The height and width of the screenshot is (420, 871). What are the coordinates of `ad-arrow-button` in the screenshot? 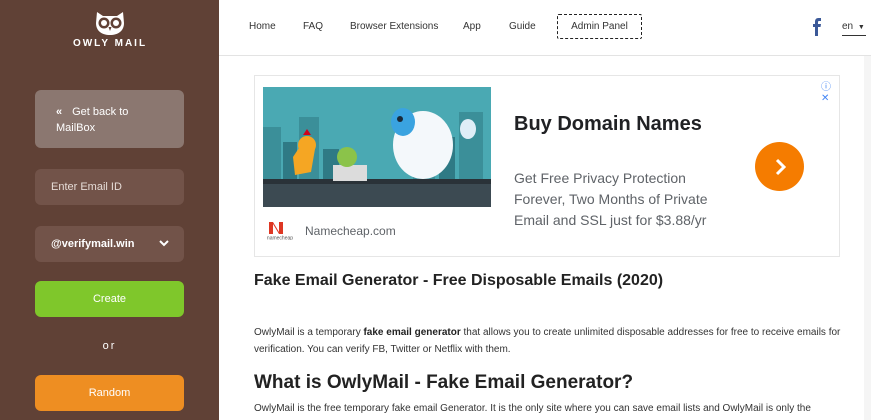 It's located at (779, 166).